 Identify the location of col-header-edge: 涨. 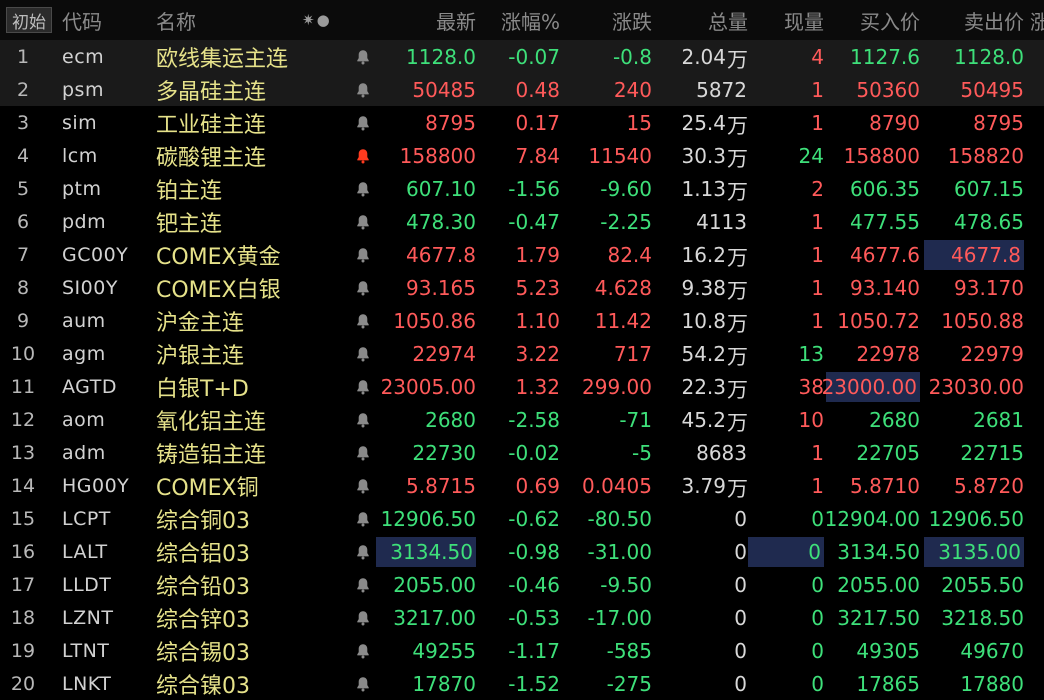
(1037, 20).